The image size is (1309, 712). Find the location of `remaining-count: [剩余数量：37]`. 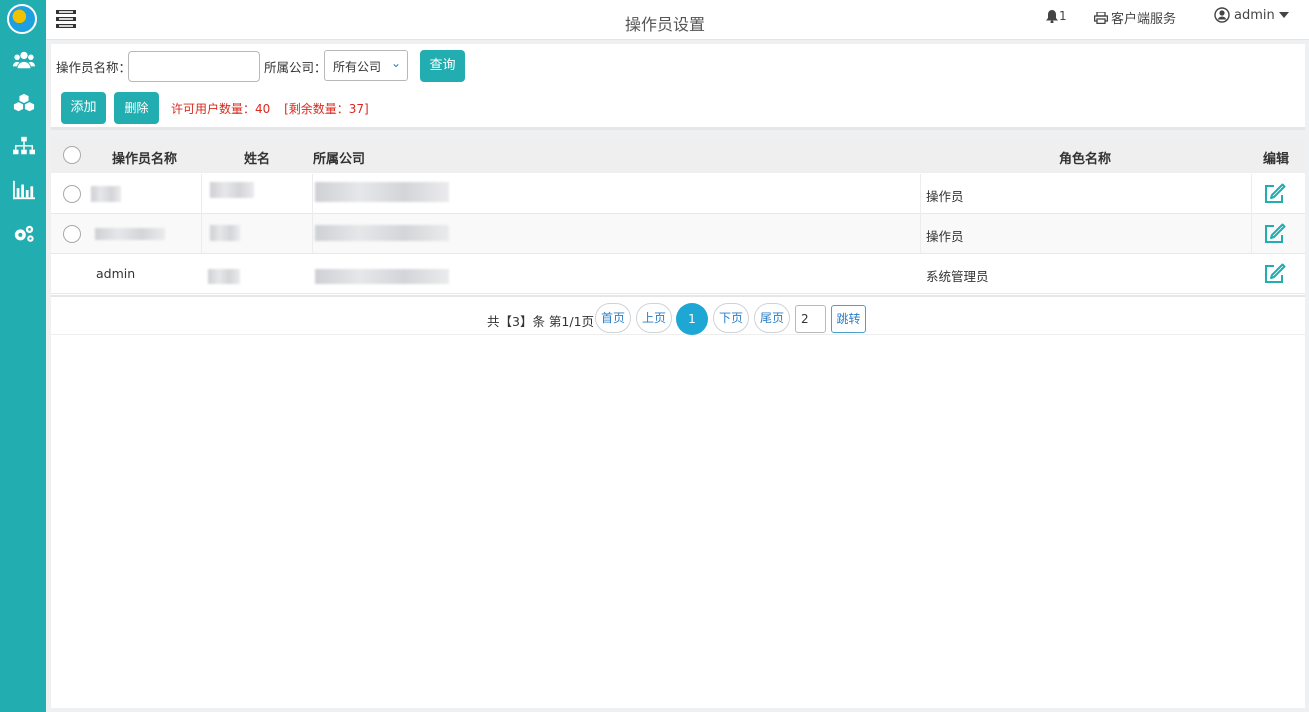

remaining-count: [剩余数量：37] is located at coordinates (326, 109).